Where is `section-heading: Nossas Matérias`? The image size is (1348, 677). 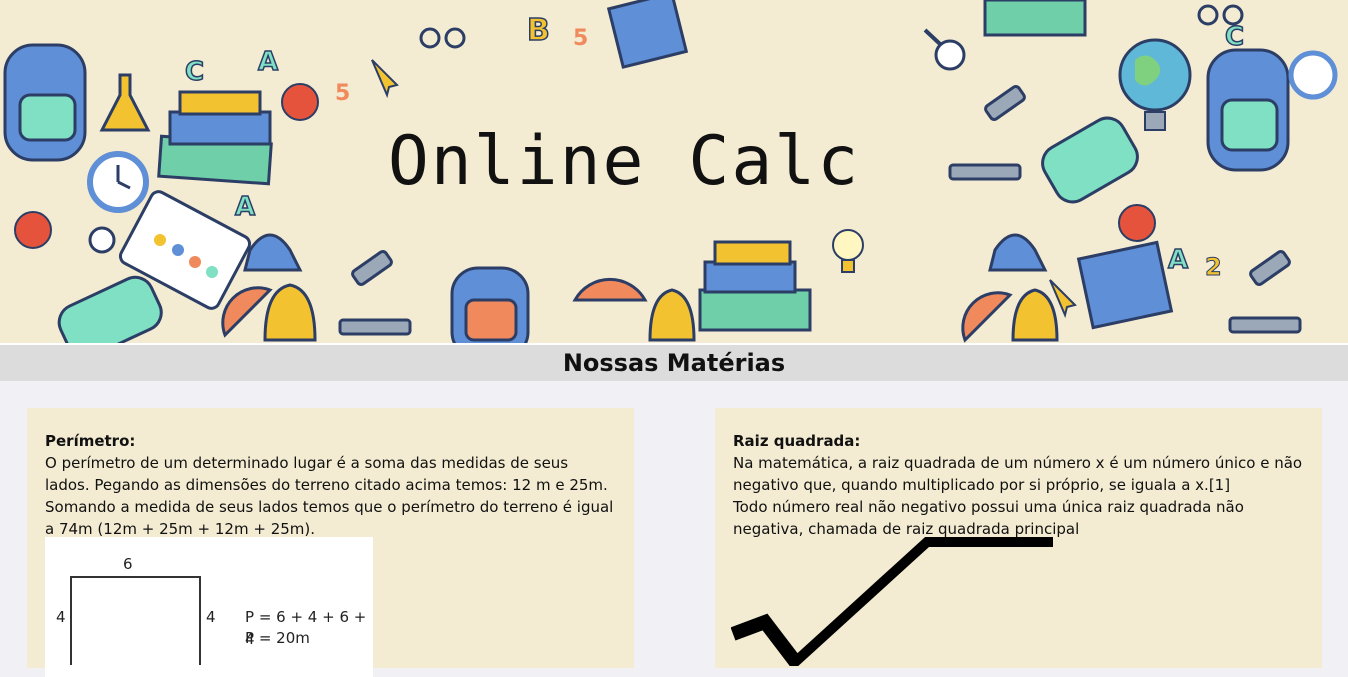
section-heading: Nossas Matérias is located at coordinates (674, 363).